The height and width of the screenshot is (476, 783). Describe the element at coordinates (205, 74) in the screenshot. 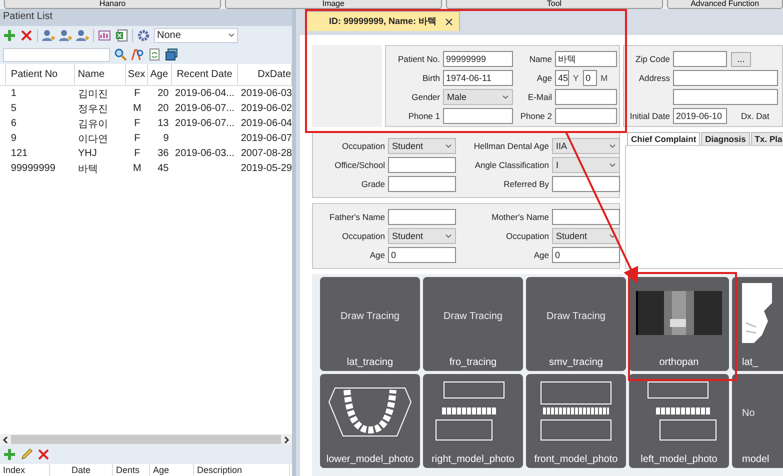

I see `column-header: Recent Date` at that location.